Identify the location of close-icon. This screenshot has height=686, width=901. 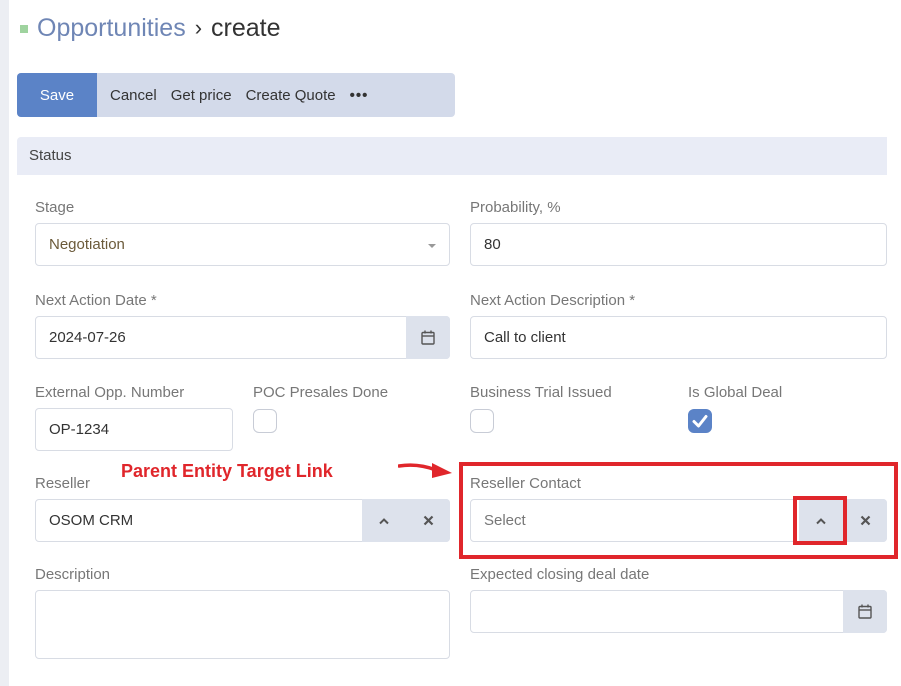
(428, 520).